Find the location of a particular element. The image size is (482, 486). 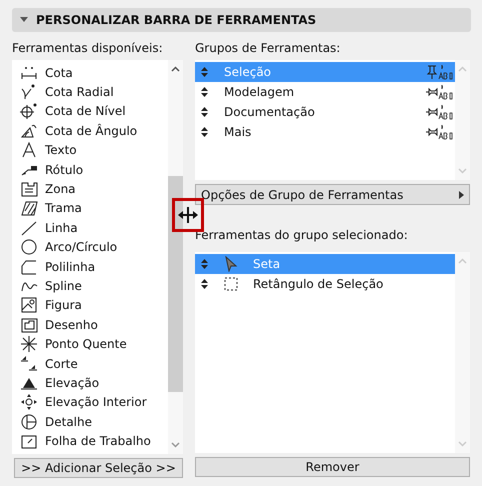

level-dimension-icon is located at coordinates (29, 111).